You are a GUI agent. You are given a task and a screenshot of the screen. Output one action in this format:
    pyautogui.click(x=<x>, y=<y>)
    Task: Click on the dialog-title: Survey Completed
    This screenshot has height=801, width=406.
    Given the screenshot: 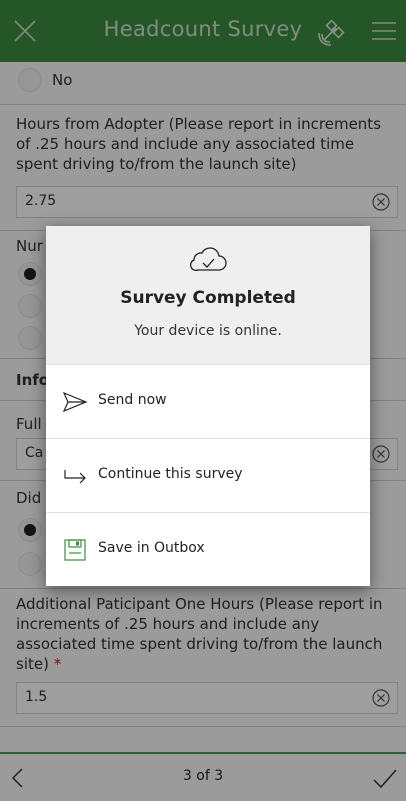 What is the action you would take?
    pyautogui.click(x=208, y=298)
    